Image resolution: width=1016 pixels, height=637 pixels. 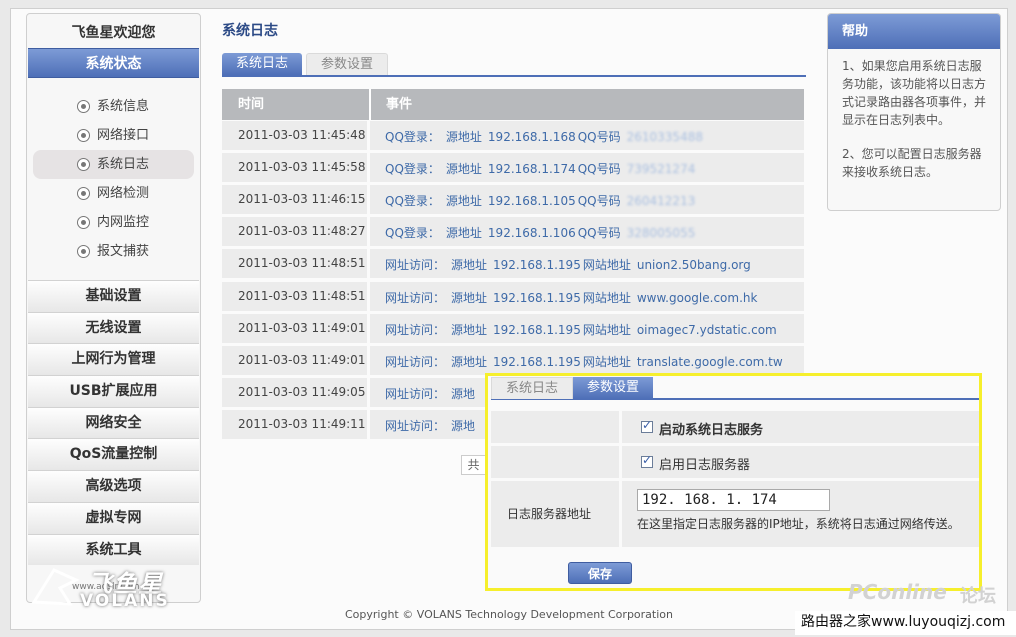 I want to click on time-cell: 2011-03-03 11:45:58, so click(x=294, y=168).